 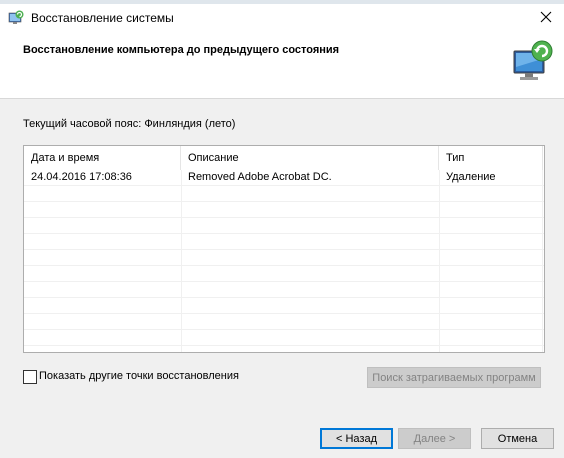 I want to click on column-header-date-label: Дата и время, so click(x=65, y=158).